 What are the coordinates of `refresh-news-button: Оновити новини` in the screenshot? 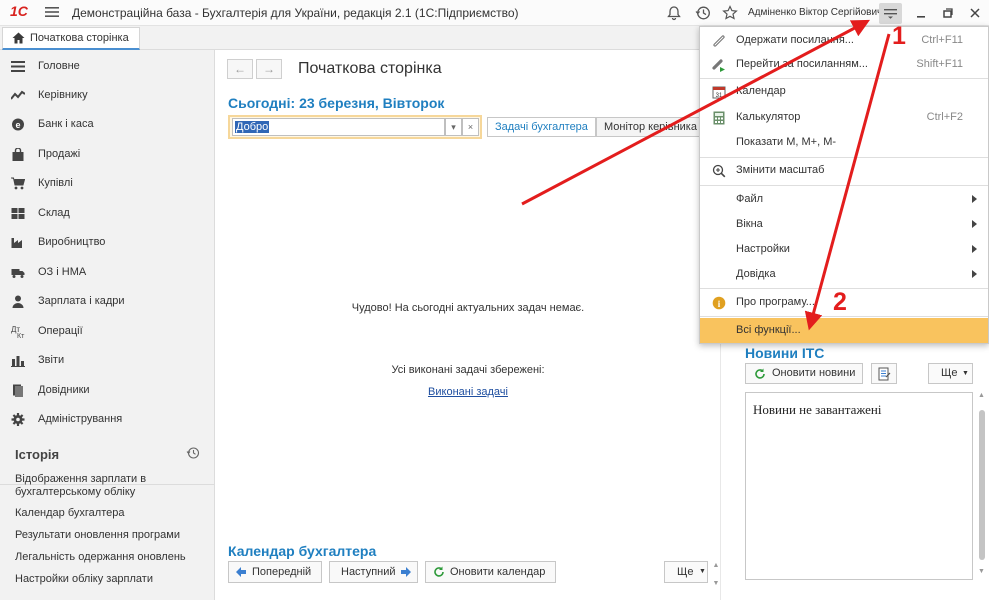 It's located at (804, 373).